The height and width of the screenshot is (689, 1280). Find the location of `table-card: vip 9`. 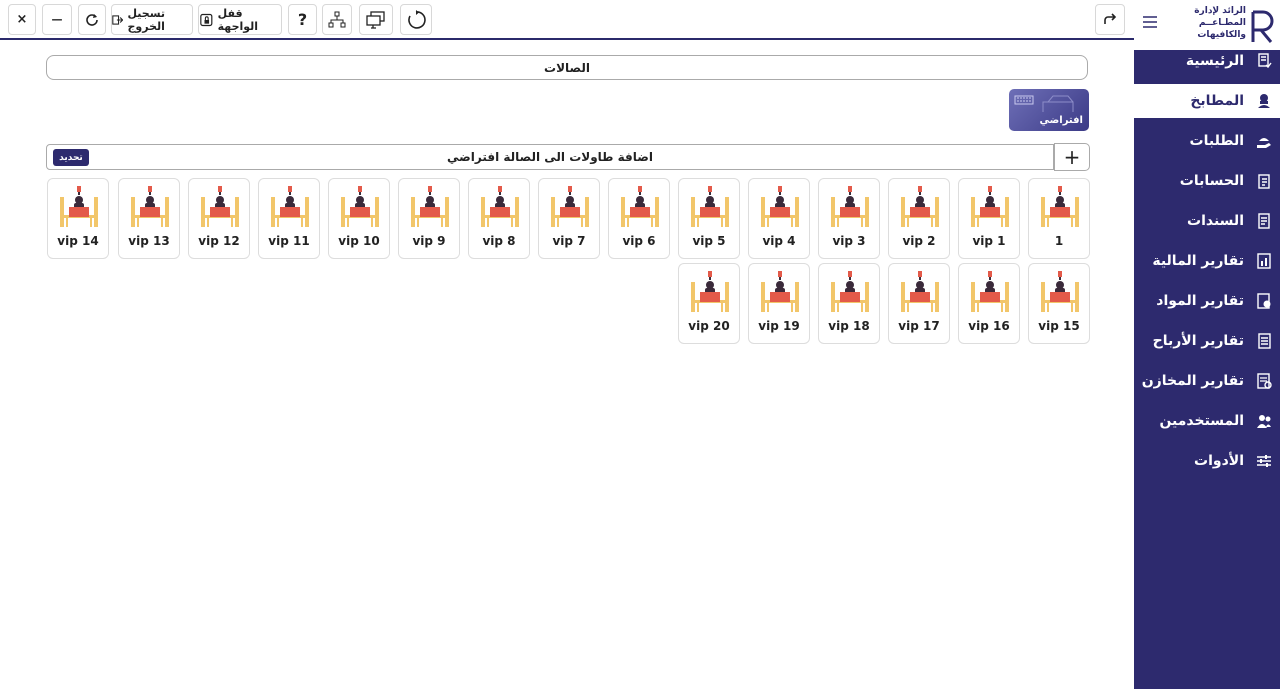

table-card: vip 9 is located at coordinates (429, 218).